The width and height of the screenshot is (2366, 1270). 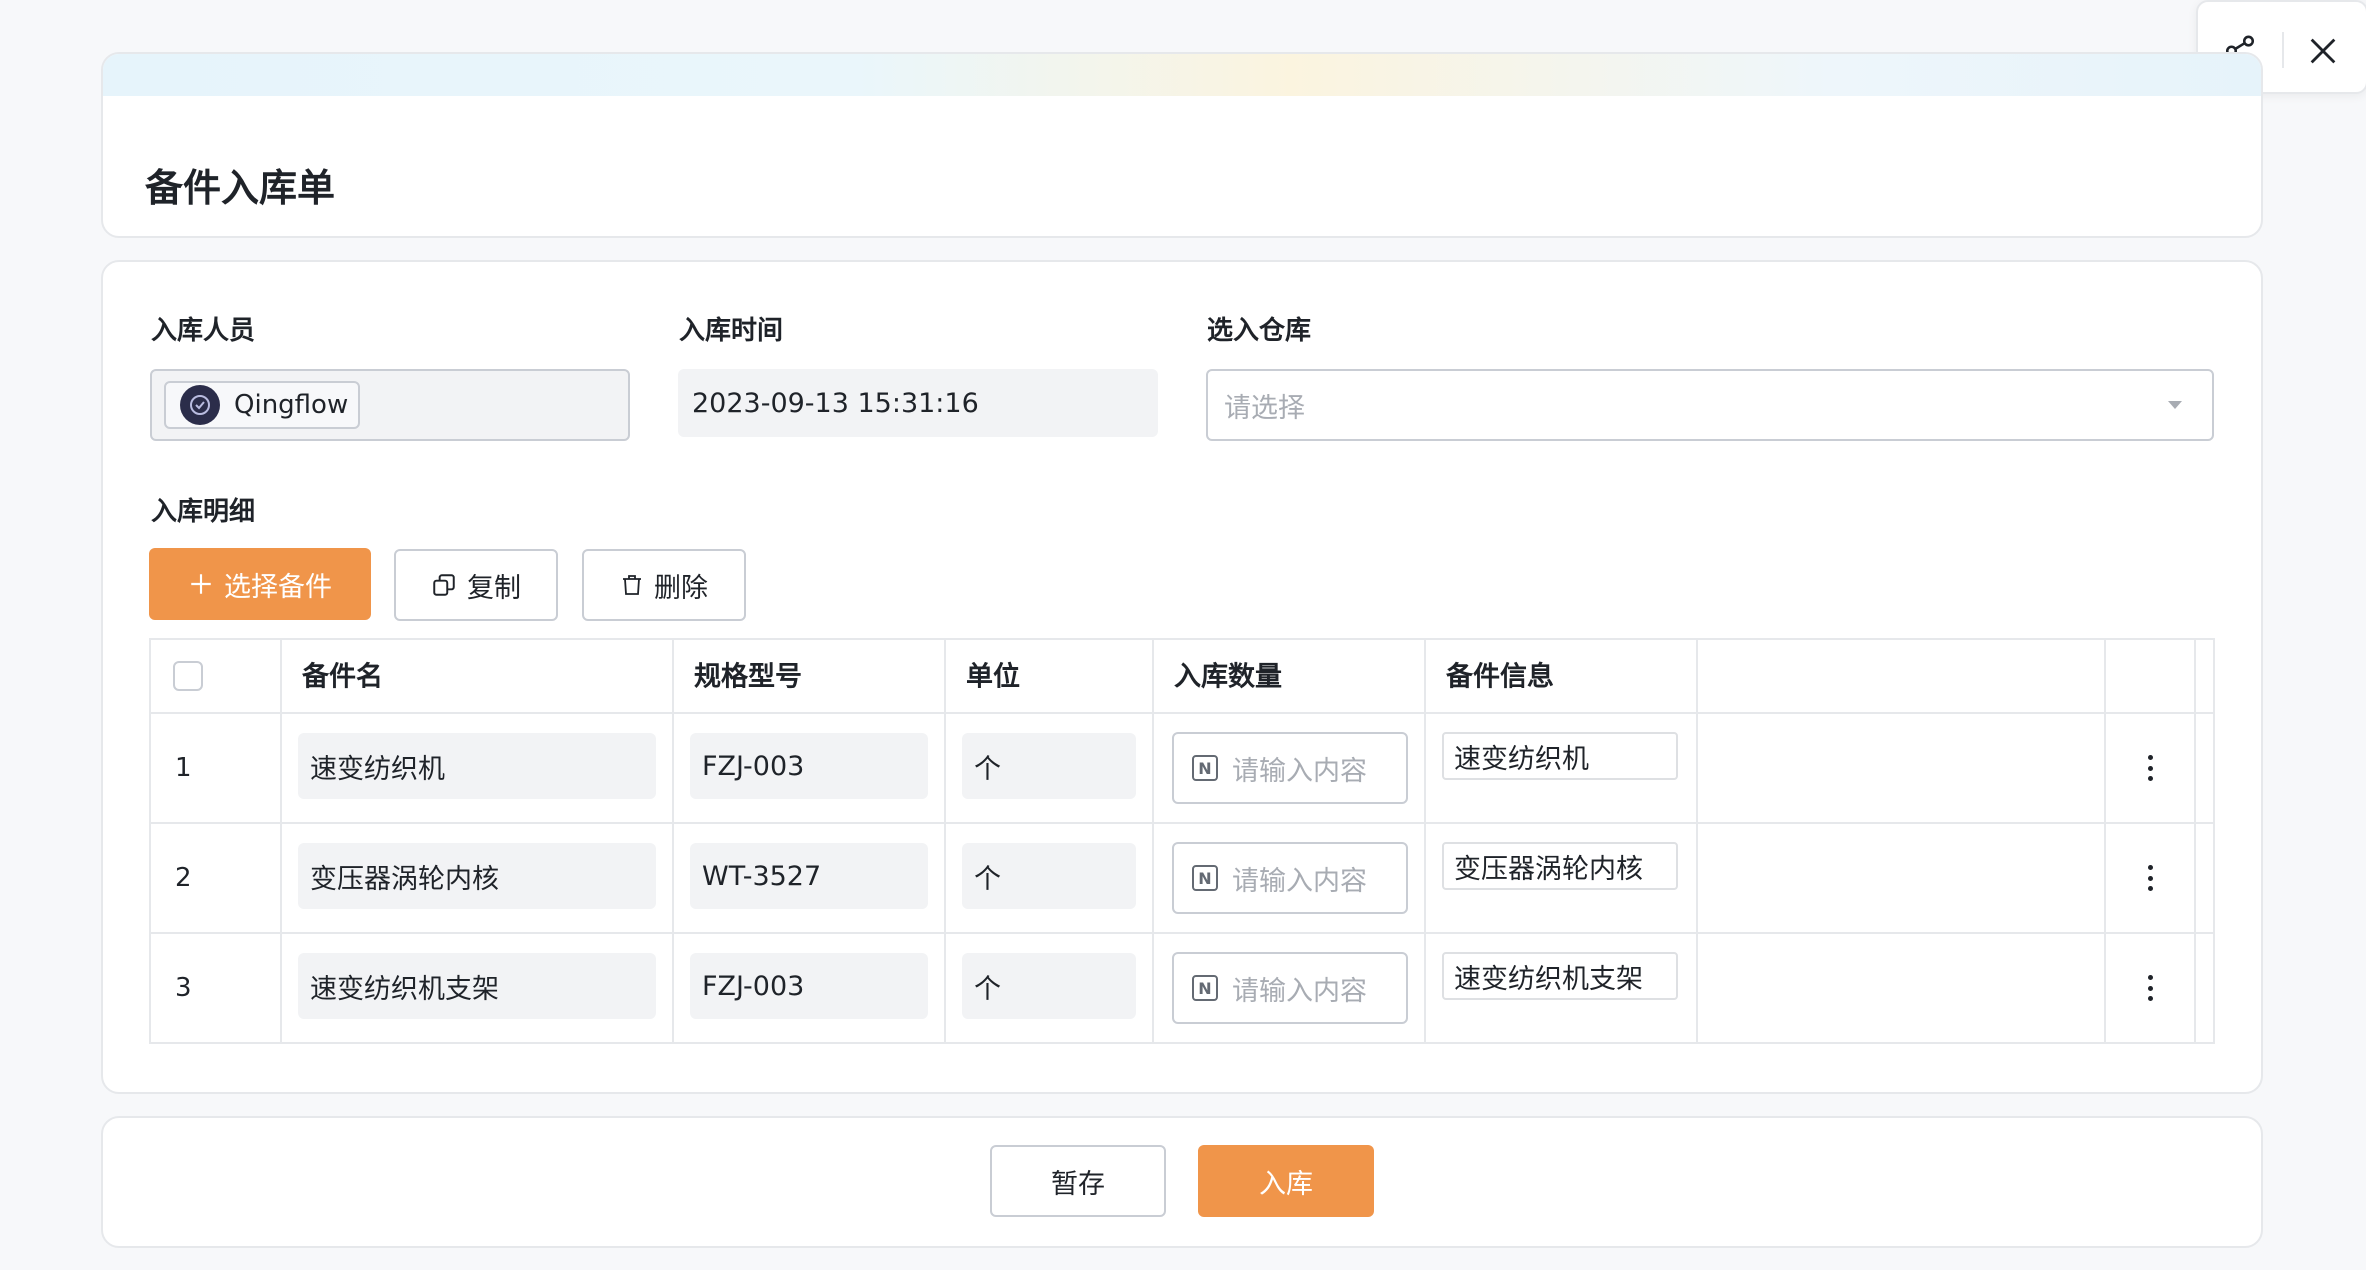 What do you see at coordinates (748, 677) in the screenshot?
I see `col-header-model: 规格型号` at bounding box center [748, 677].